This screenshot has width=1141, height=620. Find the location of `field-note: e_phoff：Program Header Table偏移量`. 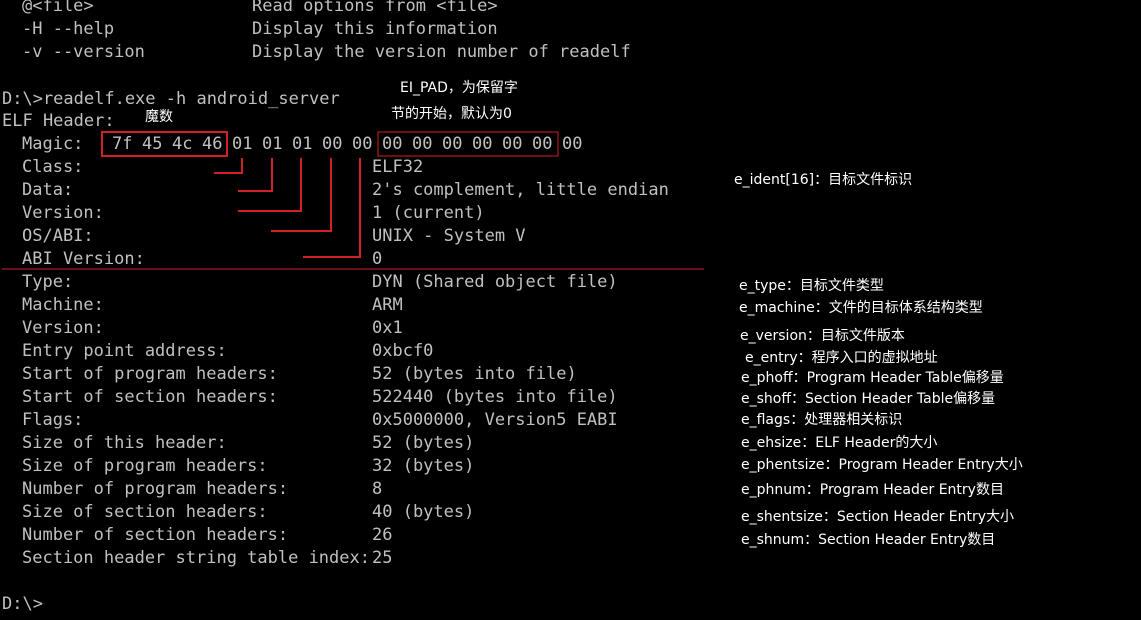

field-note: e_phoff：Program Header Table偏移量 is located at coordinates (872, 378).